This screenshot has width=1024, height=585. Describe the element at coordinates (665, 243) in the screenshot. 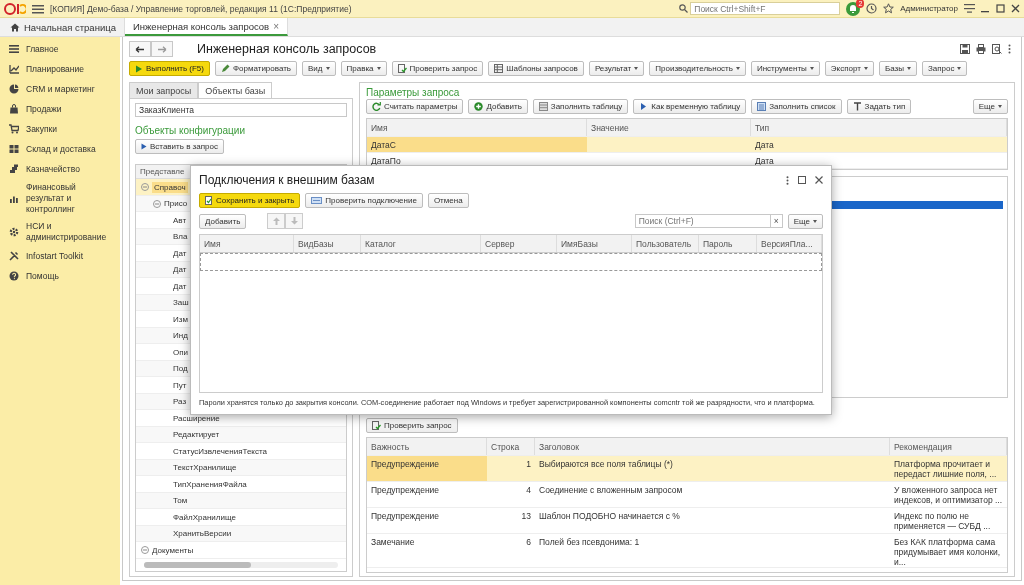

I see `column-header: Пользователь` at that location.